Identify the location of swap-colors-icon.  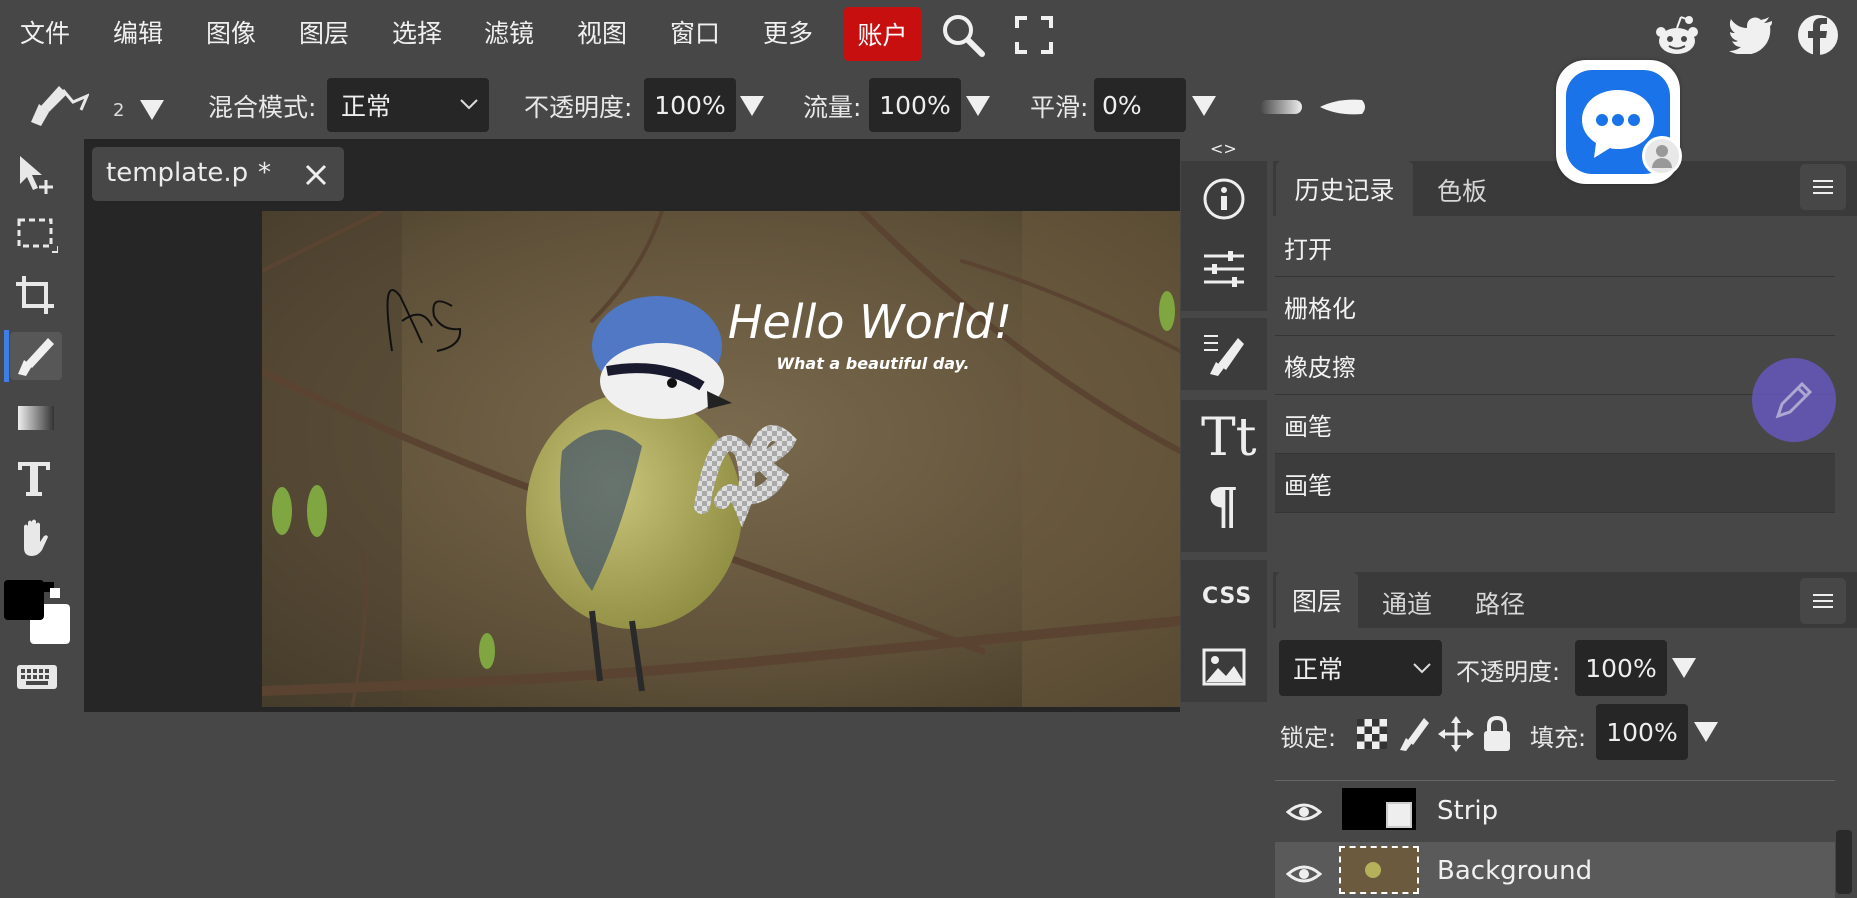
(52, 590).